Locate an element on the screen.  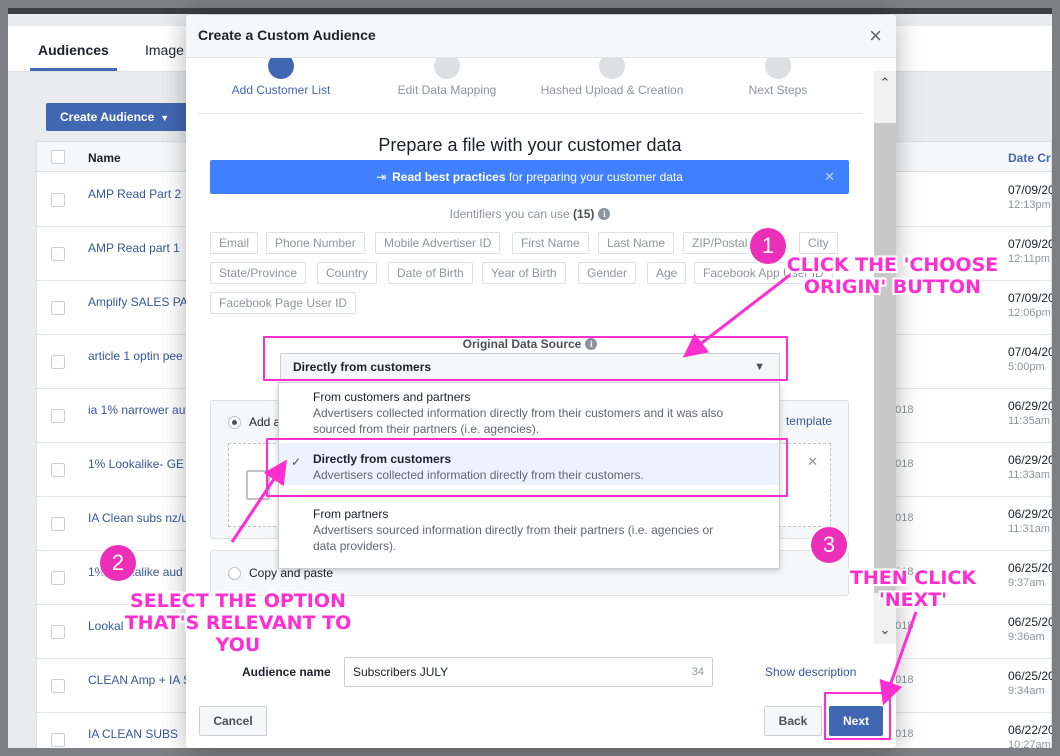
step-badge-1: 1 is located at coordinates (768, 246).